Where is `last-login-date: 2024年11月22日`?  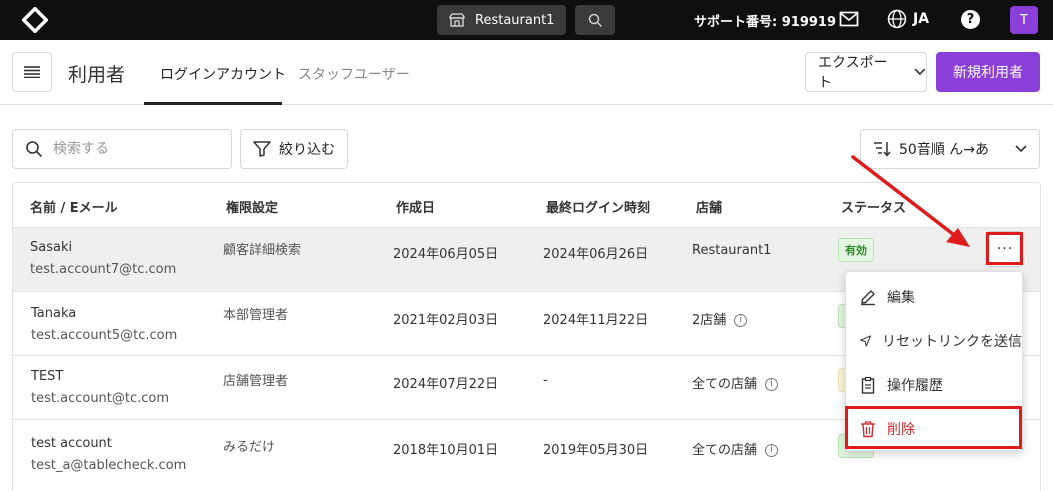
last-login-date: 2024年11月22日 is located at coordinates (596, 320).